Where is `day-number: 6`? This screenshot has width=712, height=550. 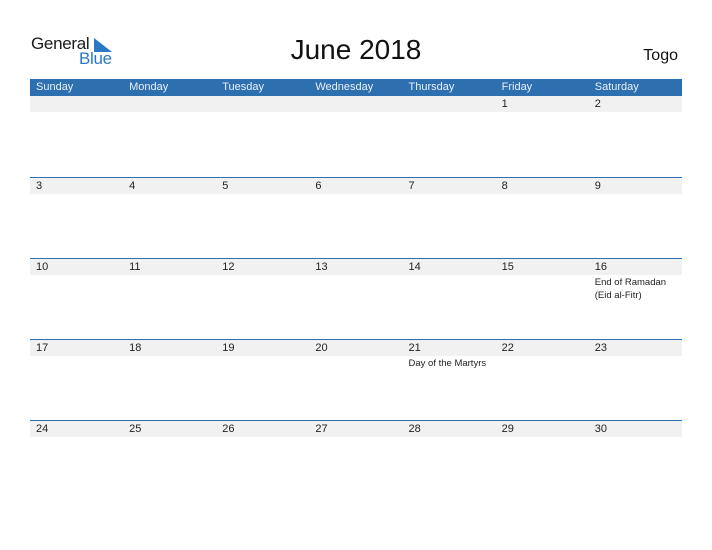 day-number: 6 is located at coordinates (318, 186).